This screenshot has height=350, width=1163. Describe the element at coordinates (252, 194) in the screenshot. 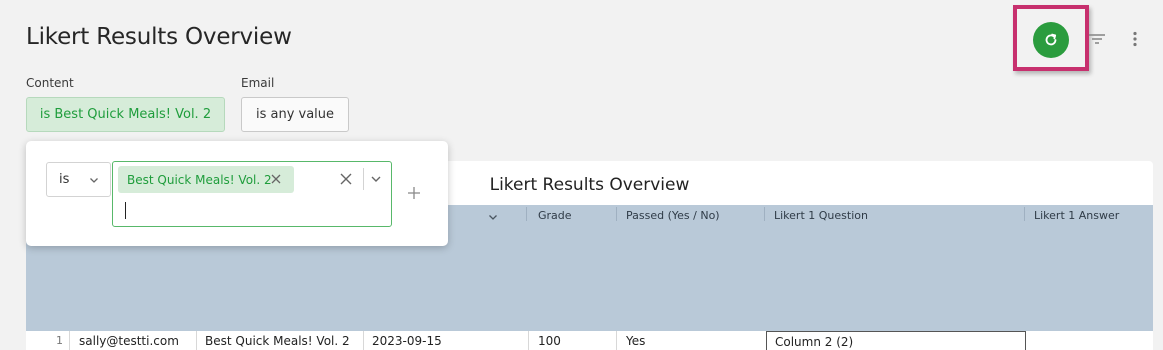

I see `tag-select-input: Best Quick Meals! Vol. 2` at that location.